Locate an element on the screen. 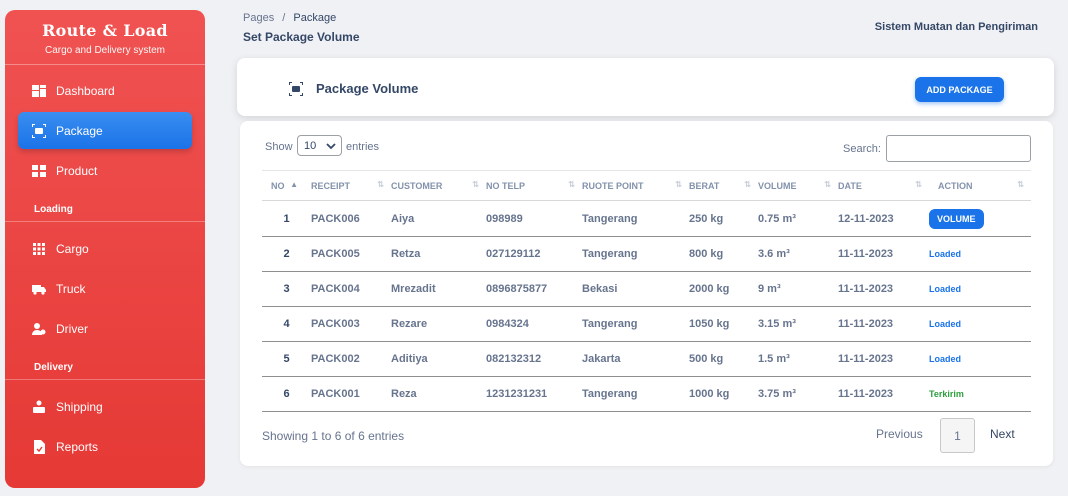  cargo-grid-icon is located at coordinates (39, 249).